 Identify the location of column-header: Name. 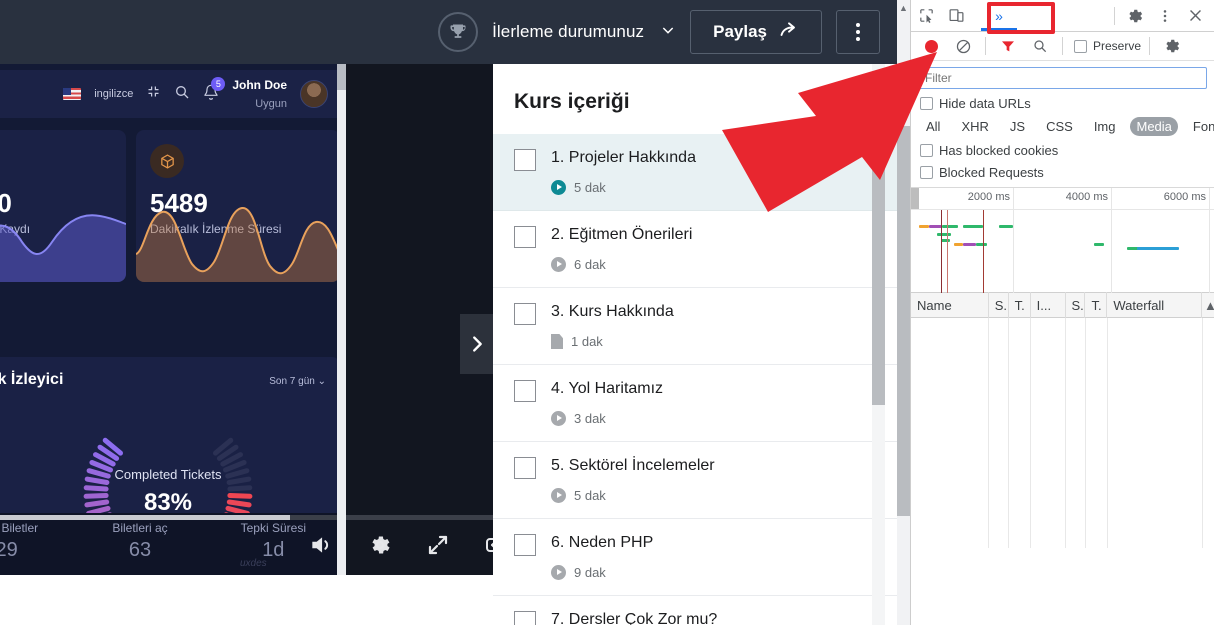
(950, 305).